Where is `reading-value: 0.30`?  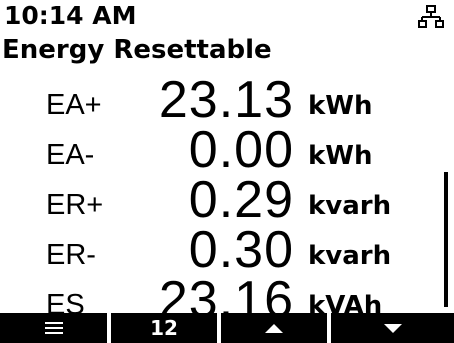
reading-value: 0.30 is located at coordinates (241, 250).